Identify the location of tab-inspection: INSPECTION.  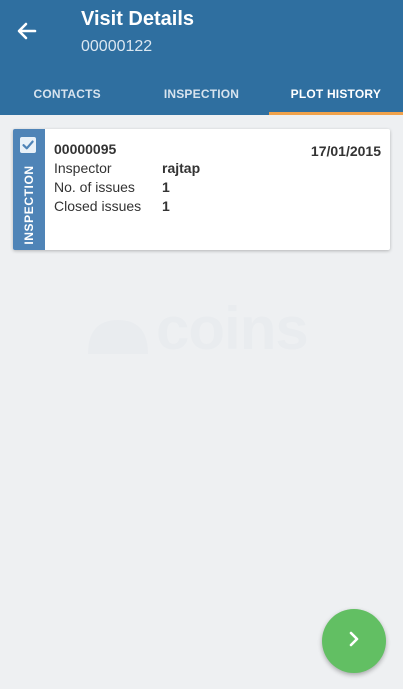
(201, 93).